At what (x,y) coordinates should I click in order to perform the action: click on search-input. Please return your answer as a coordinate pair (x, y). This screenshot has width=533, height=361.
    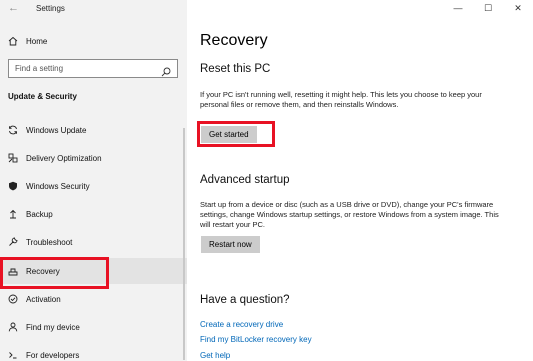
    Looking at the image, I should click on (85, 68).